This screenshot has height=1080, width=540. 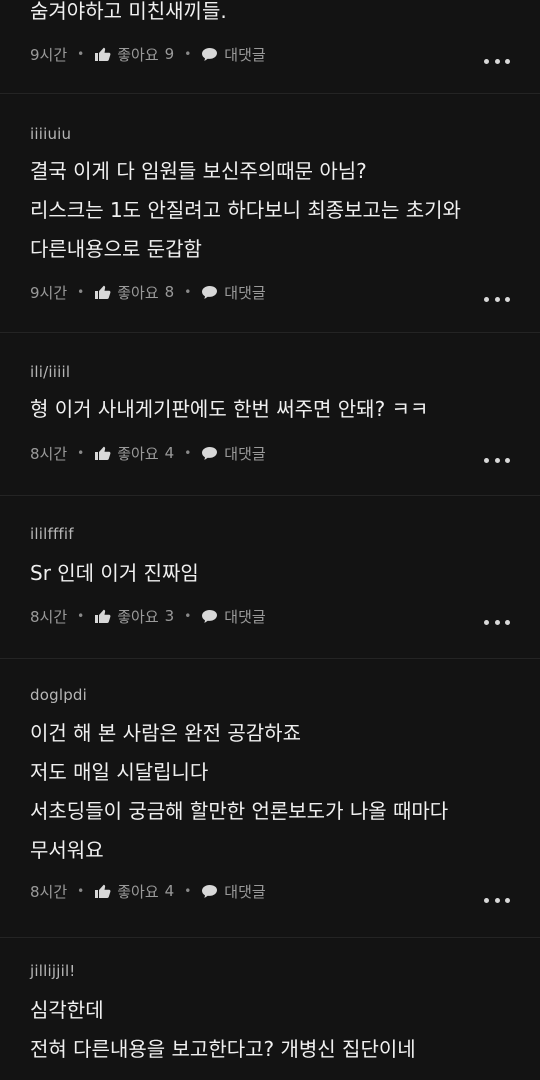 I want to click on like-button: 좋아요 3, so click(x=134, y=616).